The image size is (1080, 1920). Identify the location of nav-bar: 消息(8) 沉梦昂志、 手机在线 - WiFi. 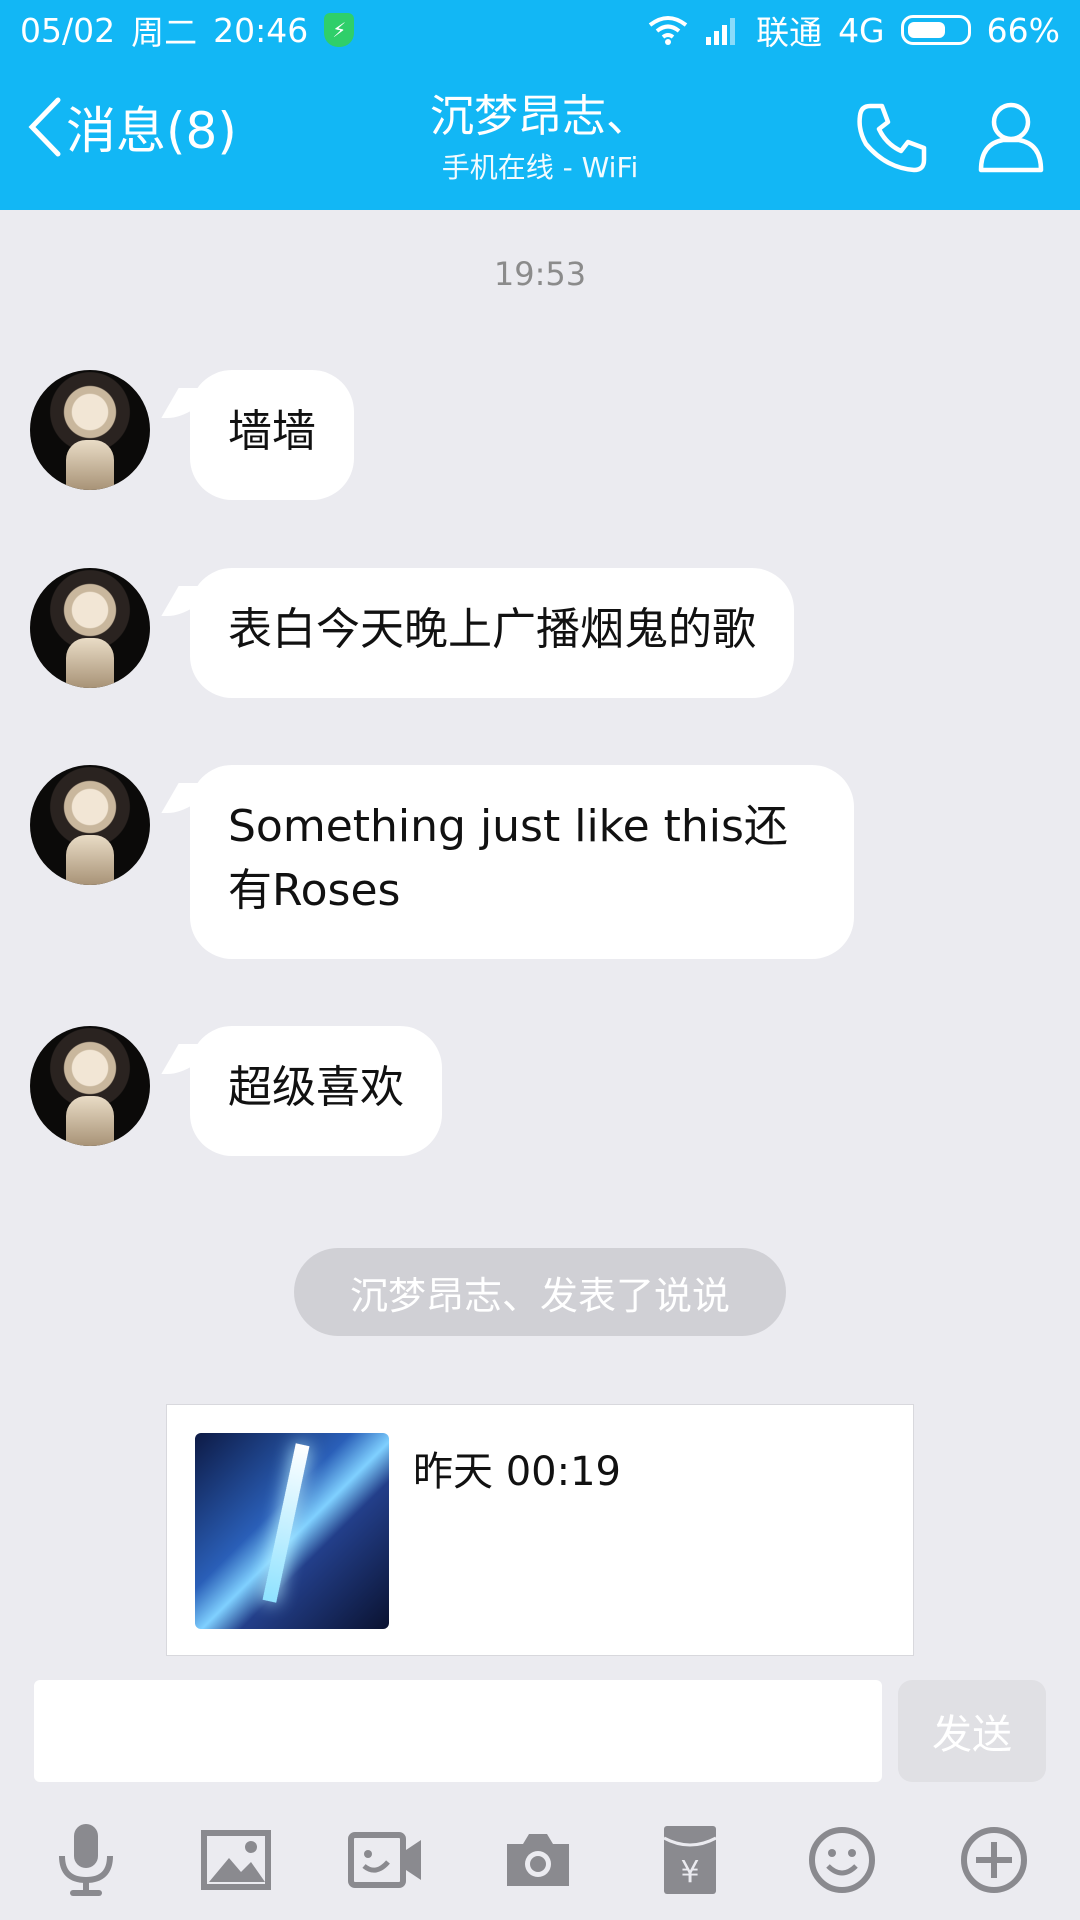
(540, 135).